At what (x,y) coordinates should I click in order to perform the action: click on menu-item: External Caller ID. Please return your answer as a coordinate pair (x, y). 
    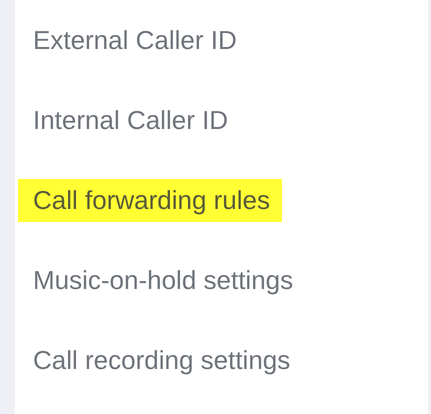
    Looking at the image, I should click on (133, 40).